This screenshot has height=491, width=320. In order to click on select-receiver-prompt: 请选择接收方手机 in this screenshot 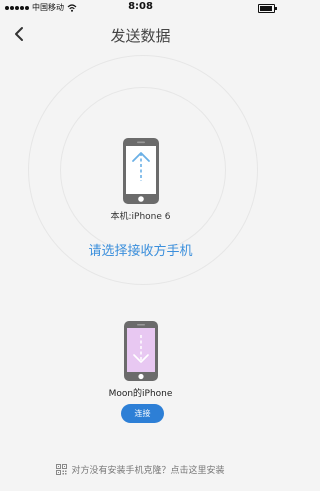, I will do `click(140, 251)`.